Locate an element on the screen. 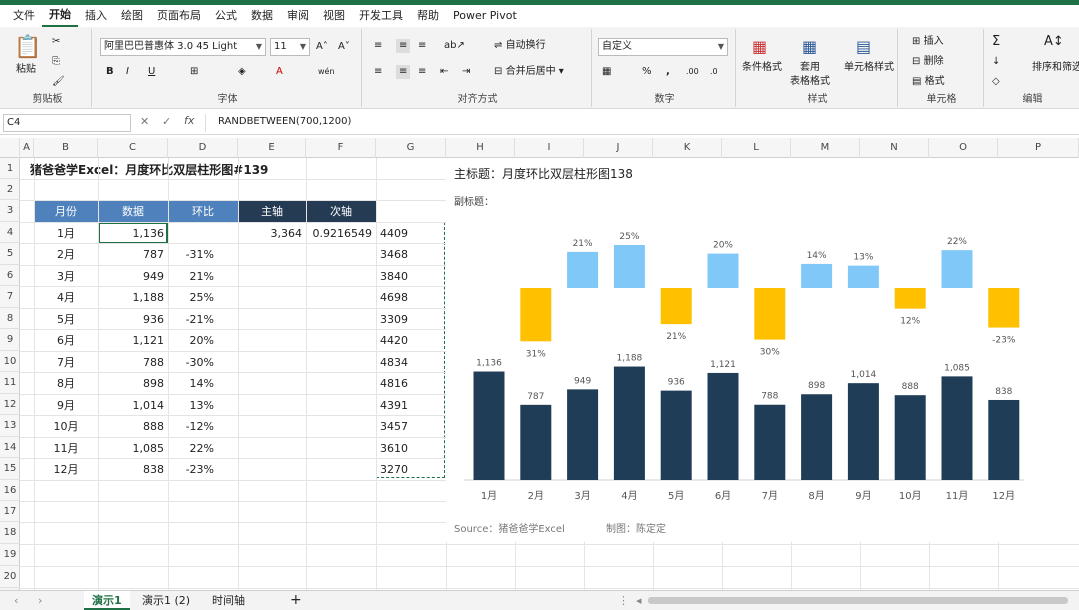 This screenshot has width=1079, height=610. horizontal-scrollbar is located at coordinates (858, 600).